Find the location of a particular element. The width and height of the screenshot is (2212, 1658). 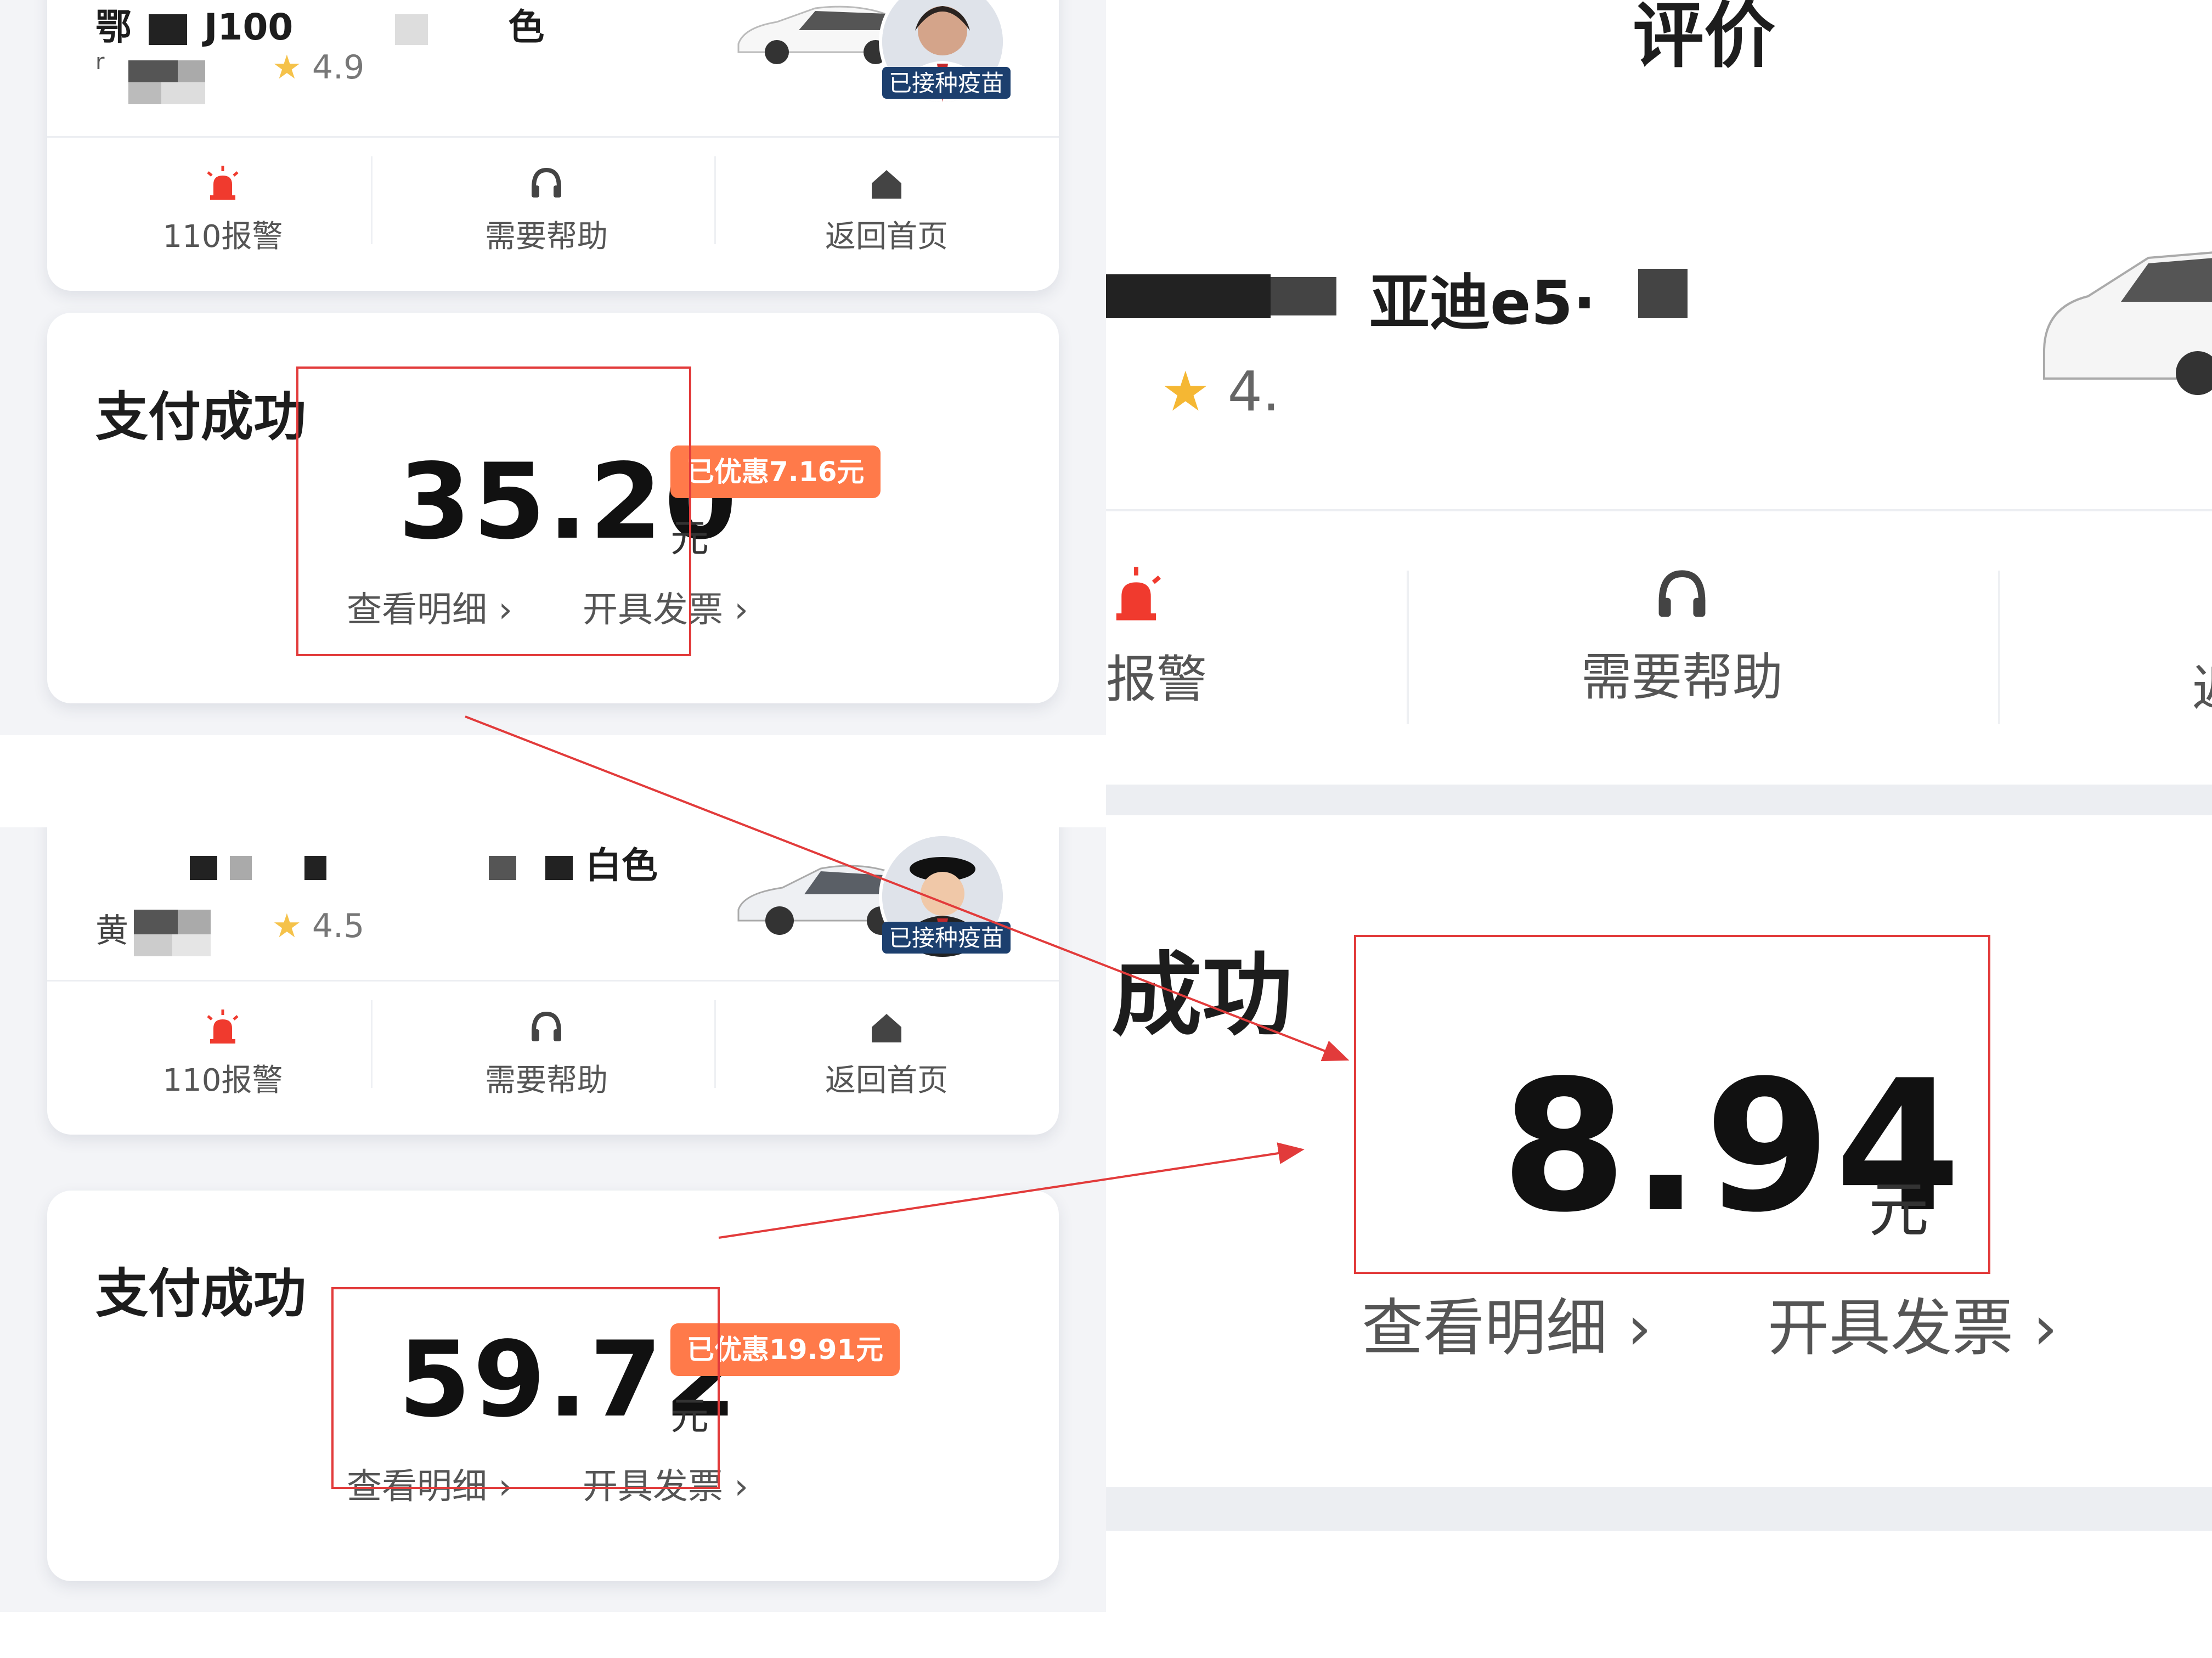

annotation-arrows is located at coordinates (907, 977).